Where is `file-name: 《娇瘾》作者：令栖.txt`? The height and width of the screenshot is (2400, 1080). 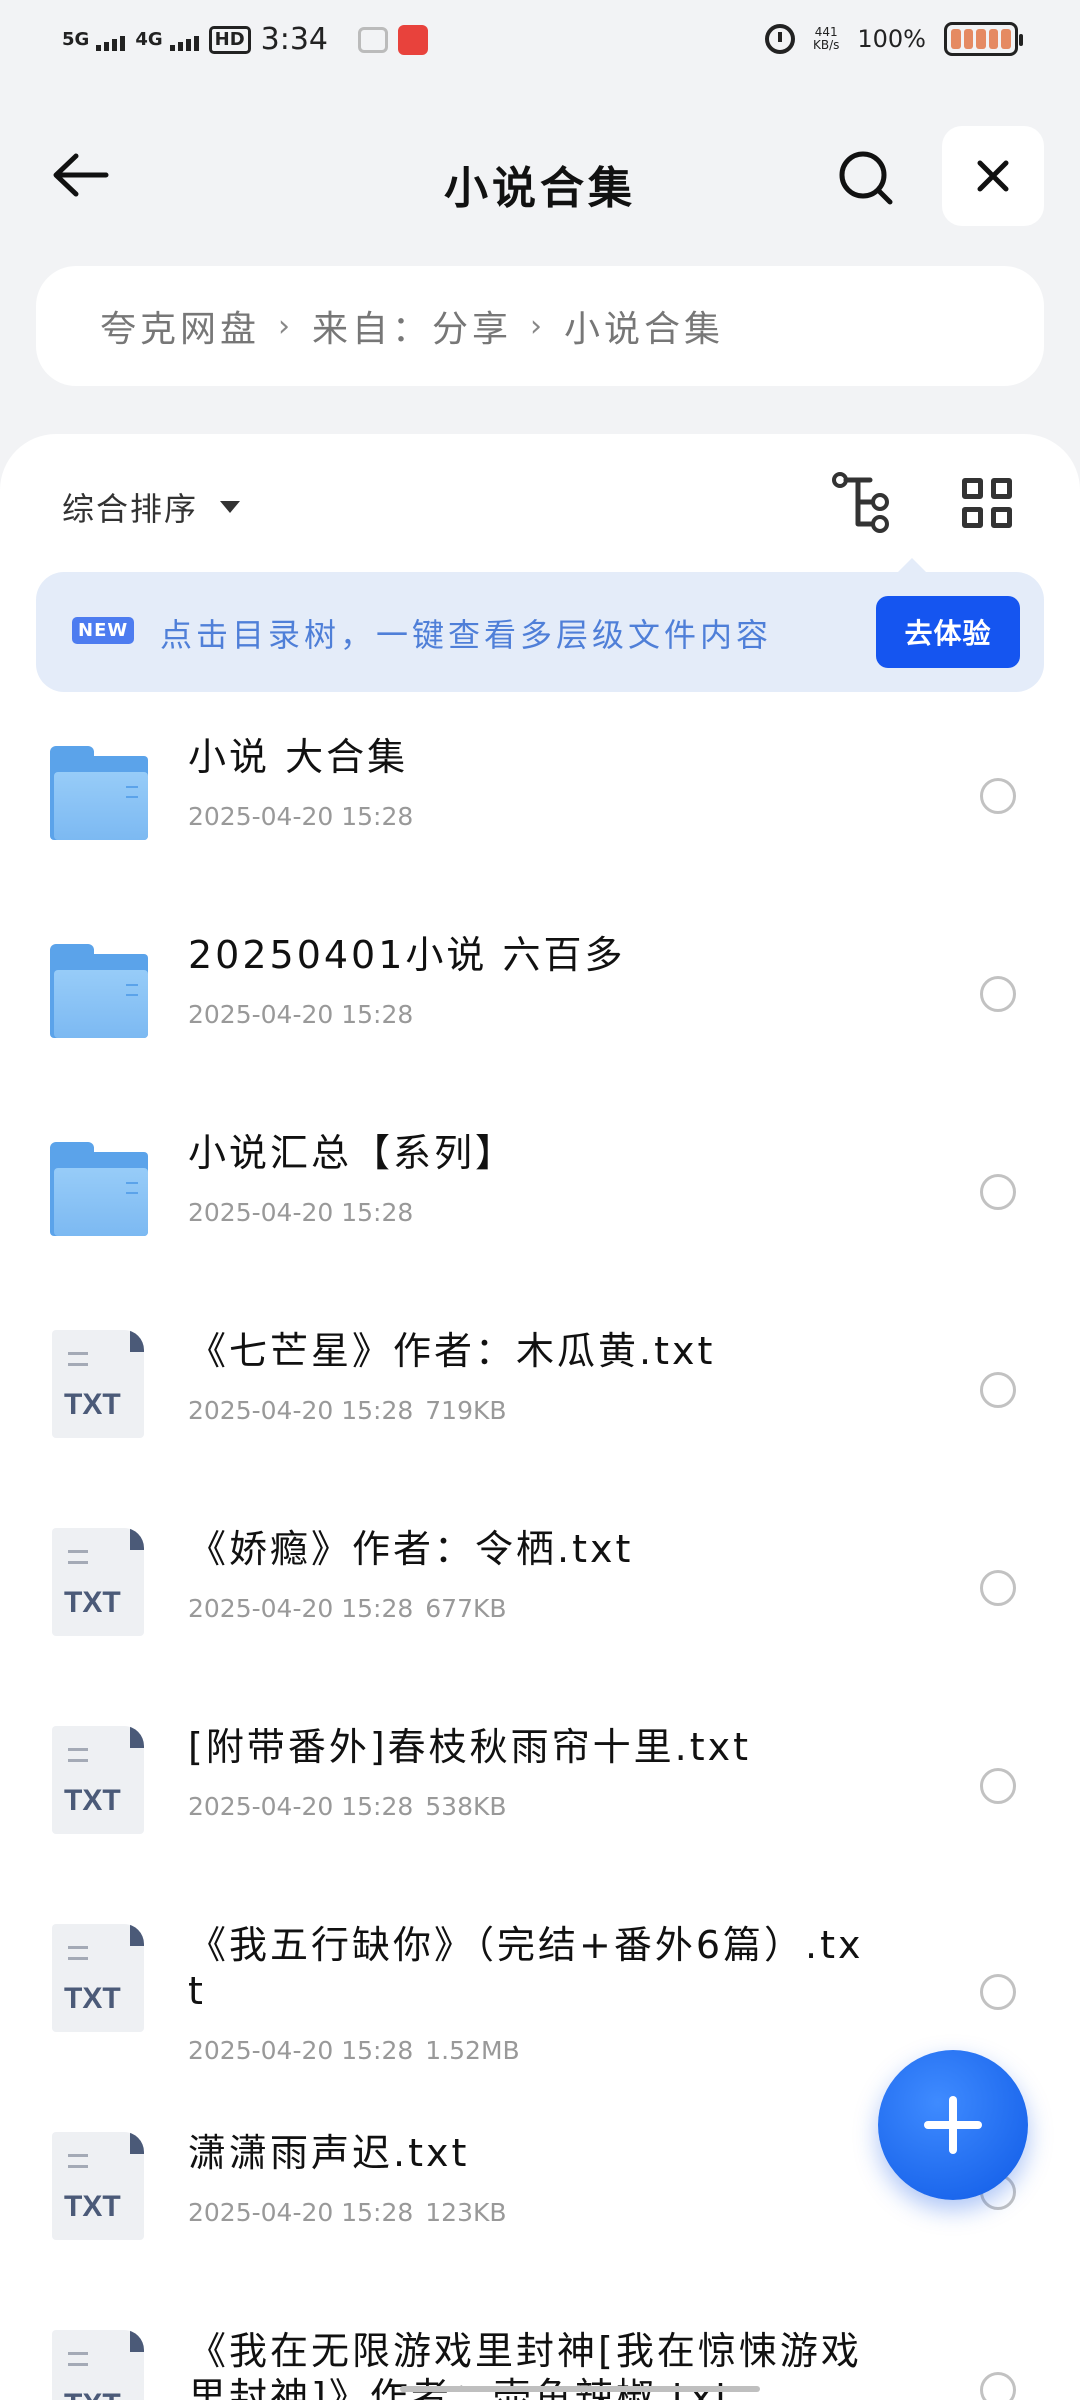
file-name: 《娇瘾》作者：令栖.txt is located at coordinates (411, 1549).